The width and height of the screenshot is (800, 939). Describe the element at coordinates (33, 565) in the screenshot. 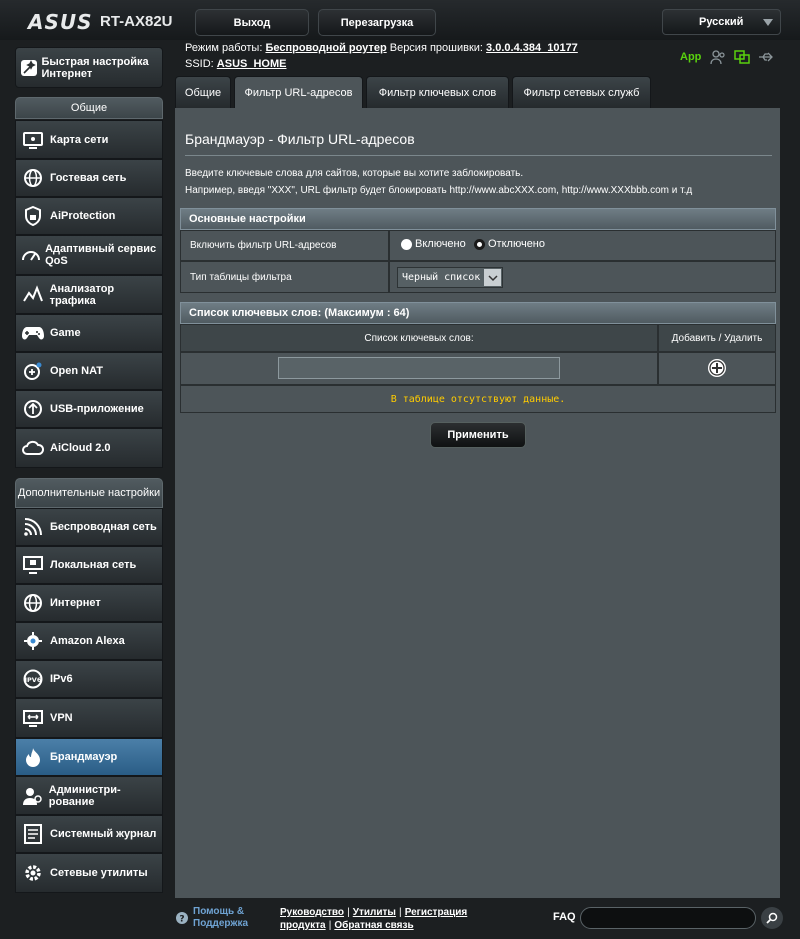

I see `lan-icon` at that location.